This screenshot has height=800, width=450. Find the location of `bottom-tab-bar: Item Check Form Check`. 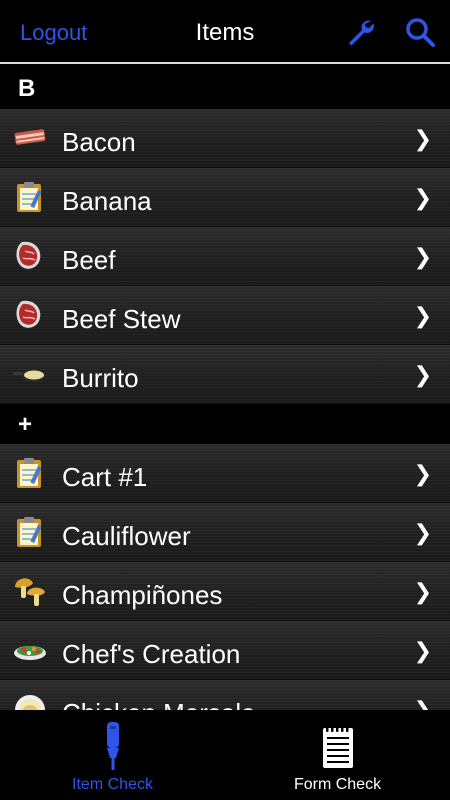

bottom-tab-bar: Item Check Form Check is located at coordinates (225, 755).